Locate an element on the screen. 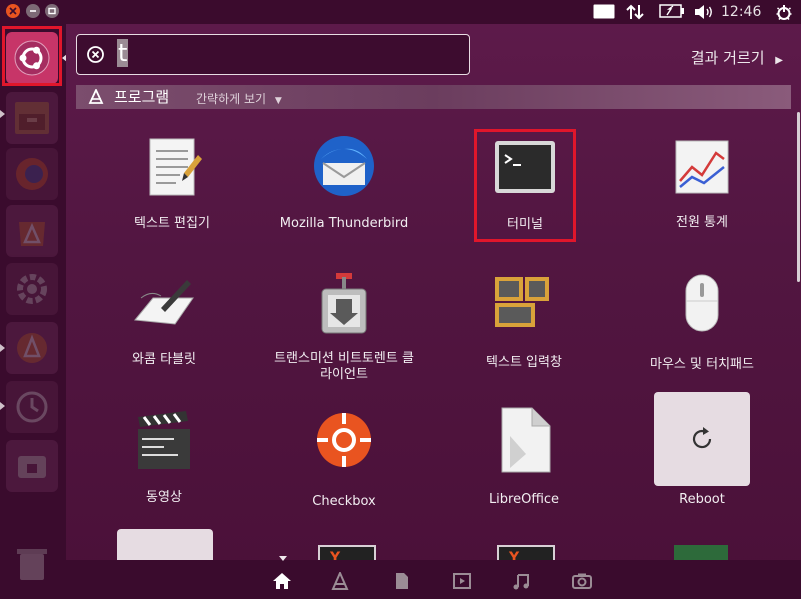 The width and height of the screenshot is (801, 599). wacom-tablet-icon is located at coordinates (164, 304).